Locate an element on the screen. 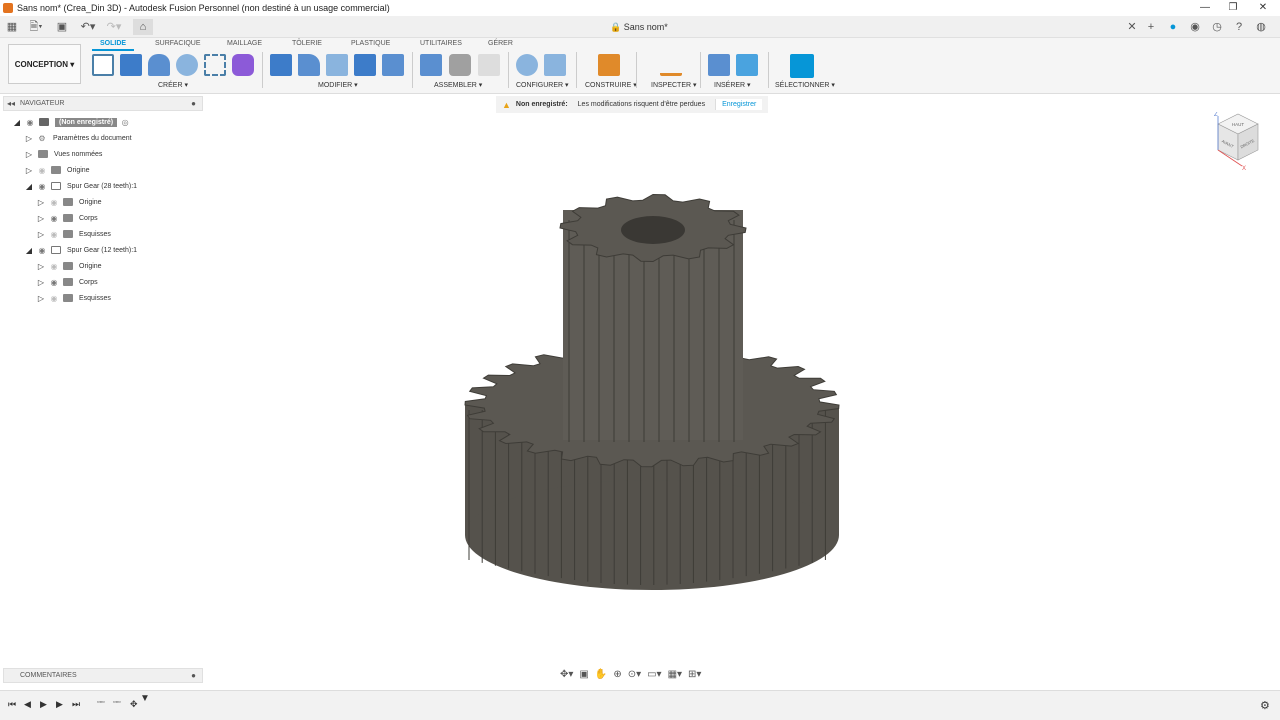 Image resolution: width=1280 pixels, height=720 pixels. help-icon: ? is located at coordinates (1239, 27).